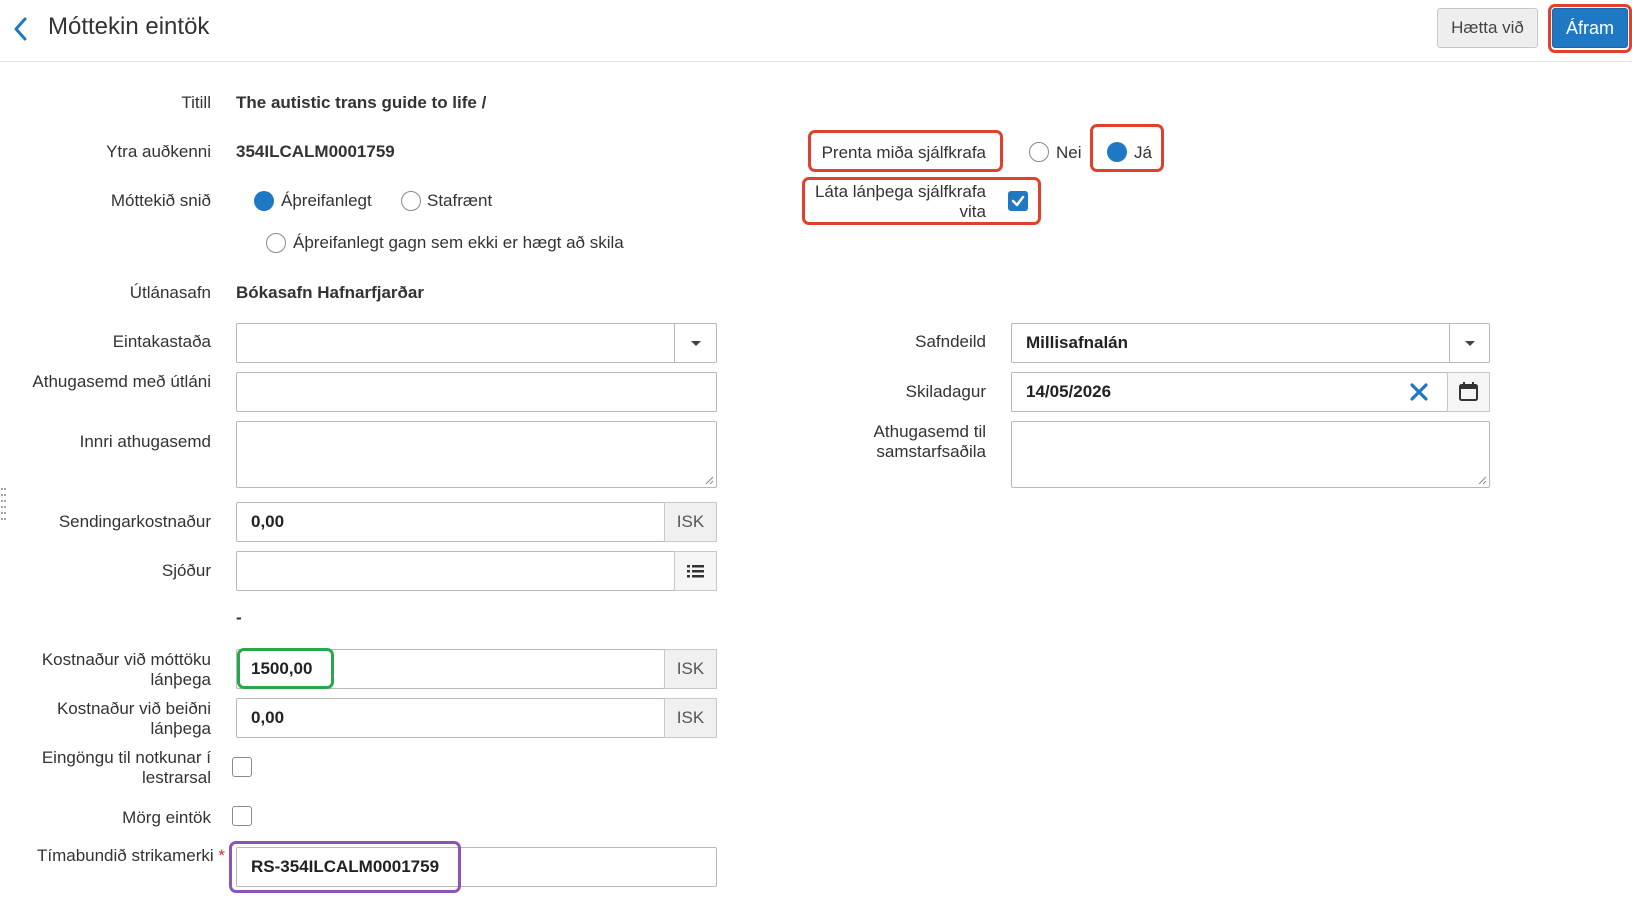 Image resolution: width=1632 pixels, height=910 pixels. I want to click on print-radio-yes, so click(1117, 152).